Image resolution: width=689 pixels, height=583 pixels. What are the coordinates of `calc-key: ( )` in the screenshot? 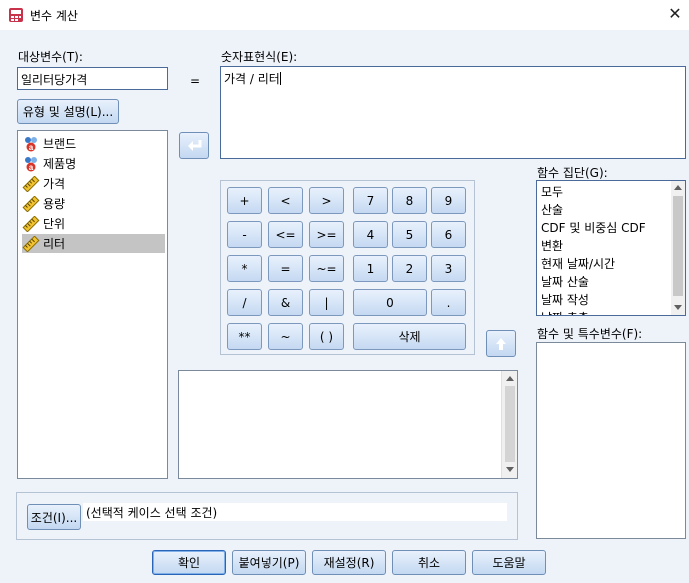 It's located at (326, 336).